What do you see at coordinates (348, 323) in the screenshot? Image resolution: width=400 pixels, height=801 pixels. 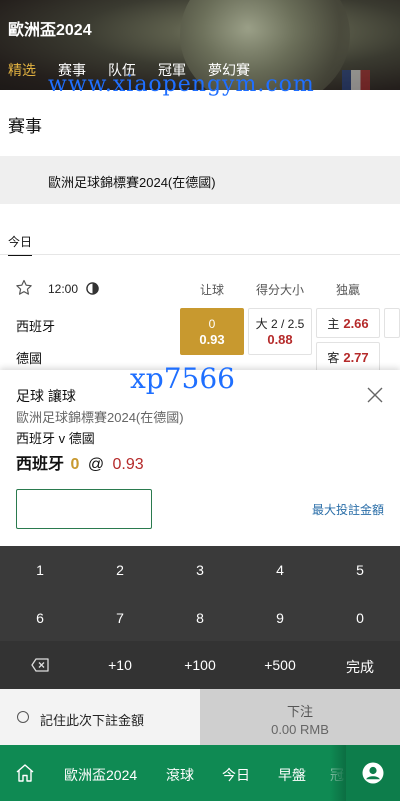 I see `moneyline-home: 主 2.66` at bounding box center [348, 323].